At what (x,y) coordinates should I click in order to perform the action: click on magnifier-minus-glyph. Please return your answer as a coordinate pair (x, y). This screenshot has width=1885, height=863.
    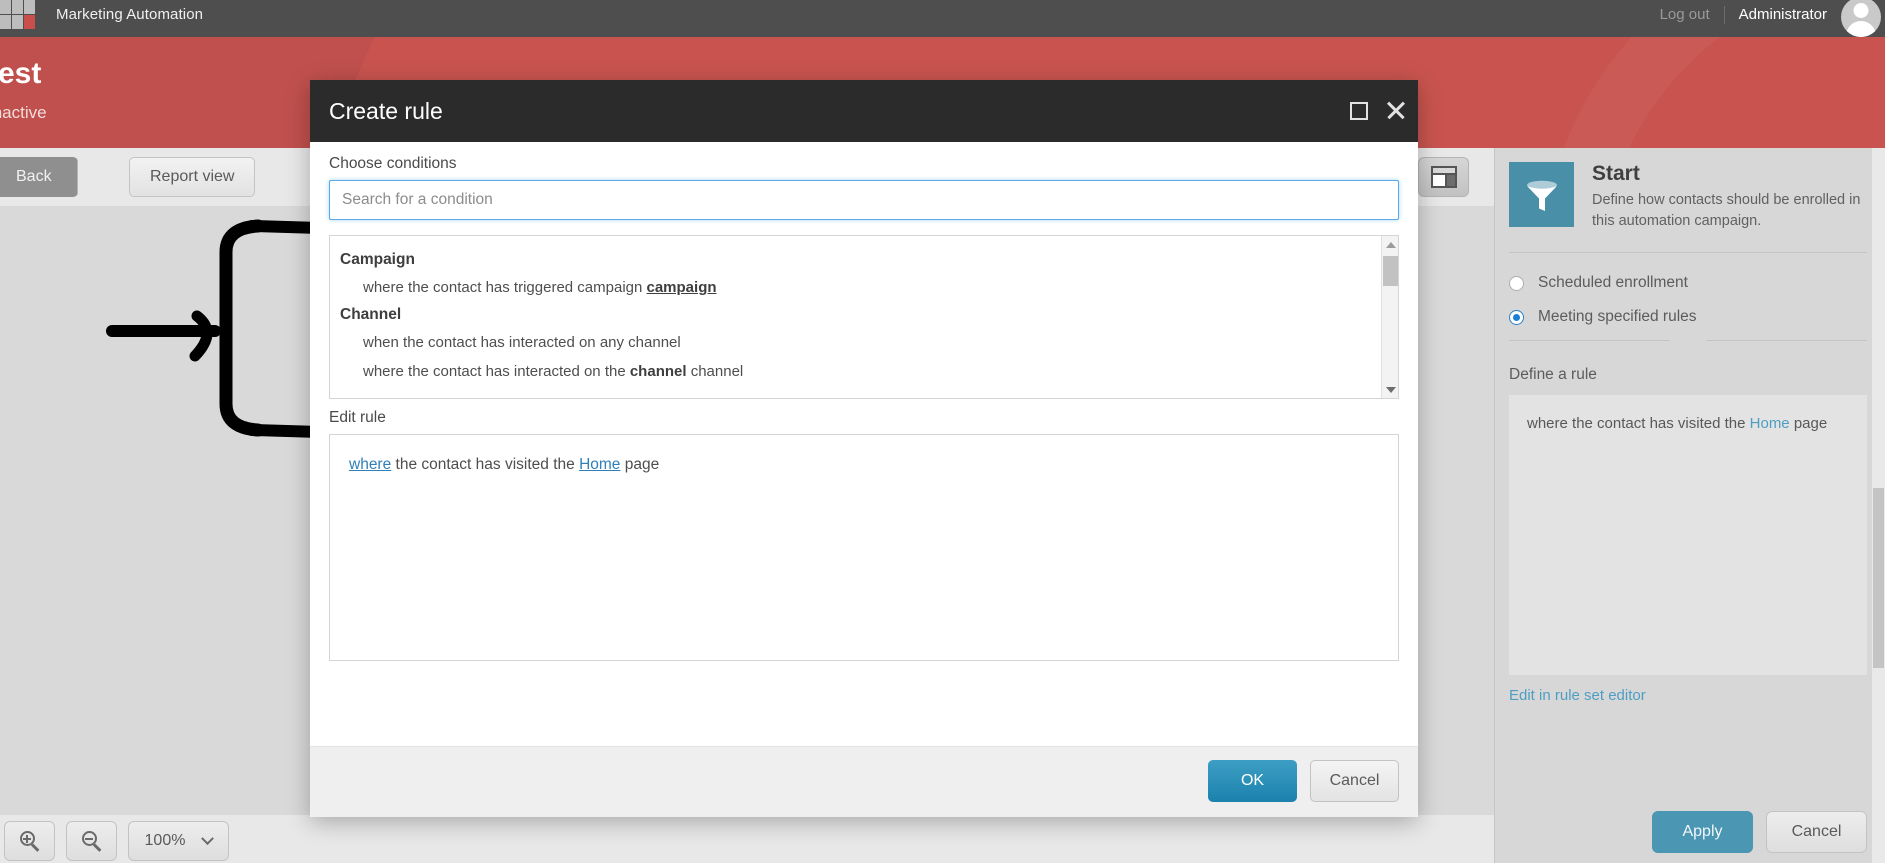
    Looking at the image, I should click on (91, 841).